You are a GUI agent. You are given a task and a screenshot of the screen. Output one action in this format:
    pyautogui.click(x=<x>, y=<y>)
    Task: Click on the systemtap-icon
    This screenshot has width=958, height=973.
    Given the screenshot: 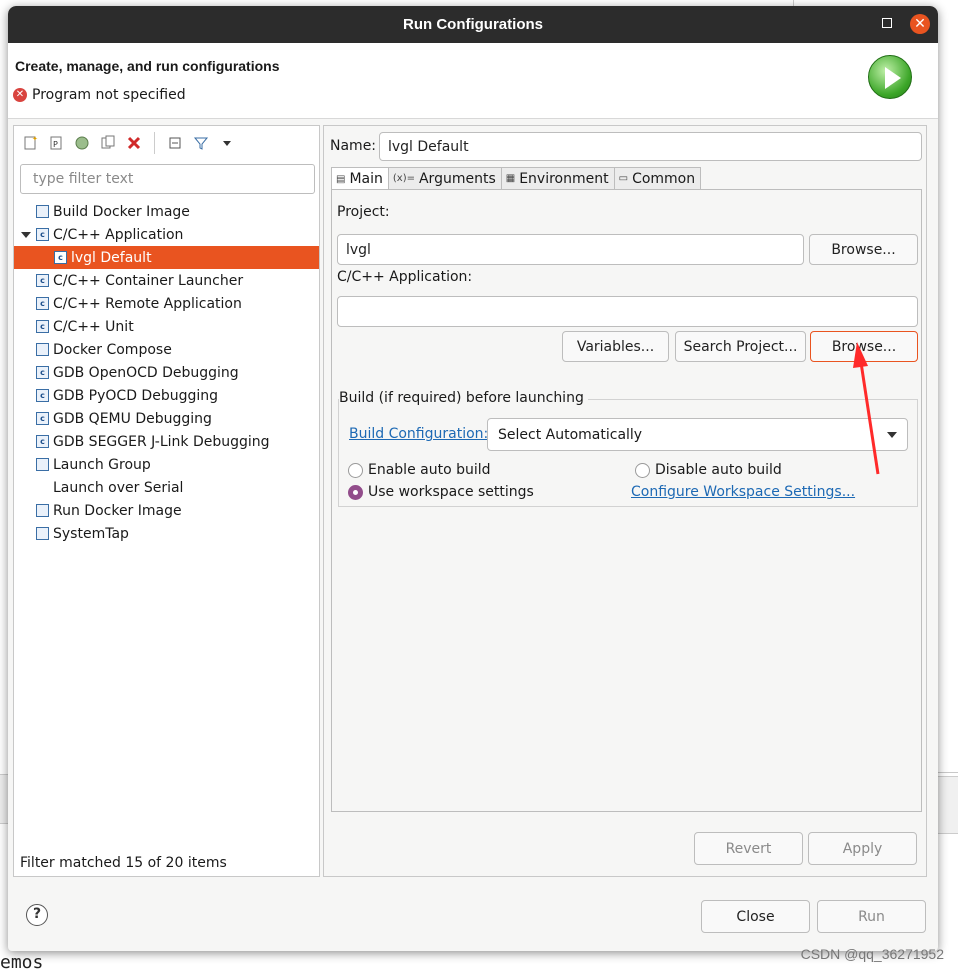 What is the action you would take?
    pyautogui.click(x=42, y=533)
    